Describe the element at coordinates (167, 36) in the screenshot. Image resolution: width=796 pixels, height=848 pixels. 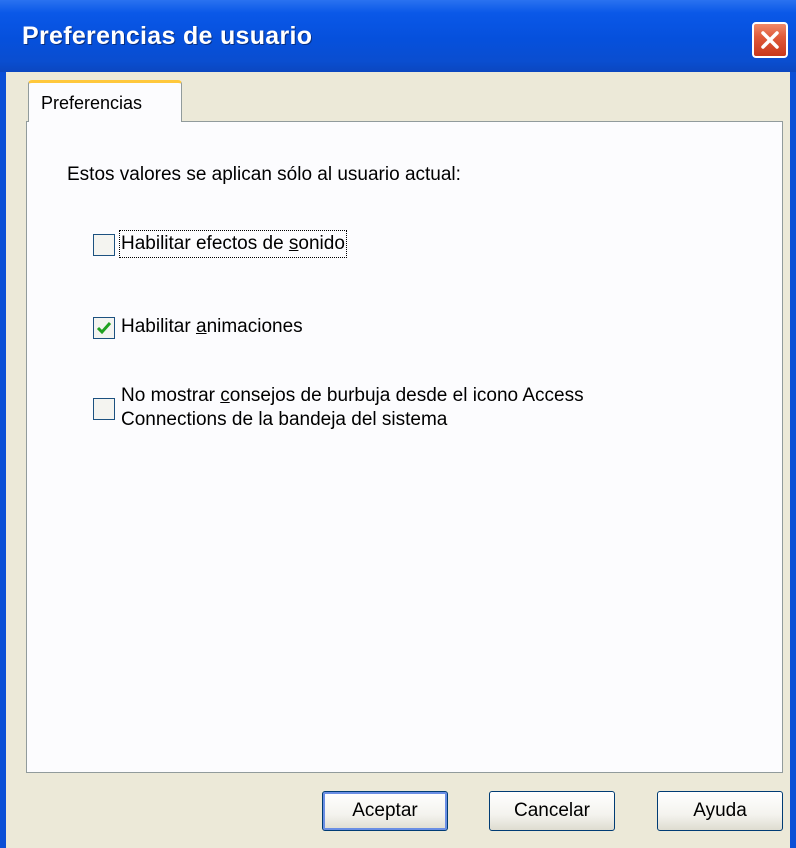
I see `window-title: Preferencias de usuario` at that location.